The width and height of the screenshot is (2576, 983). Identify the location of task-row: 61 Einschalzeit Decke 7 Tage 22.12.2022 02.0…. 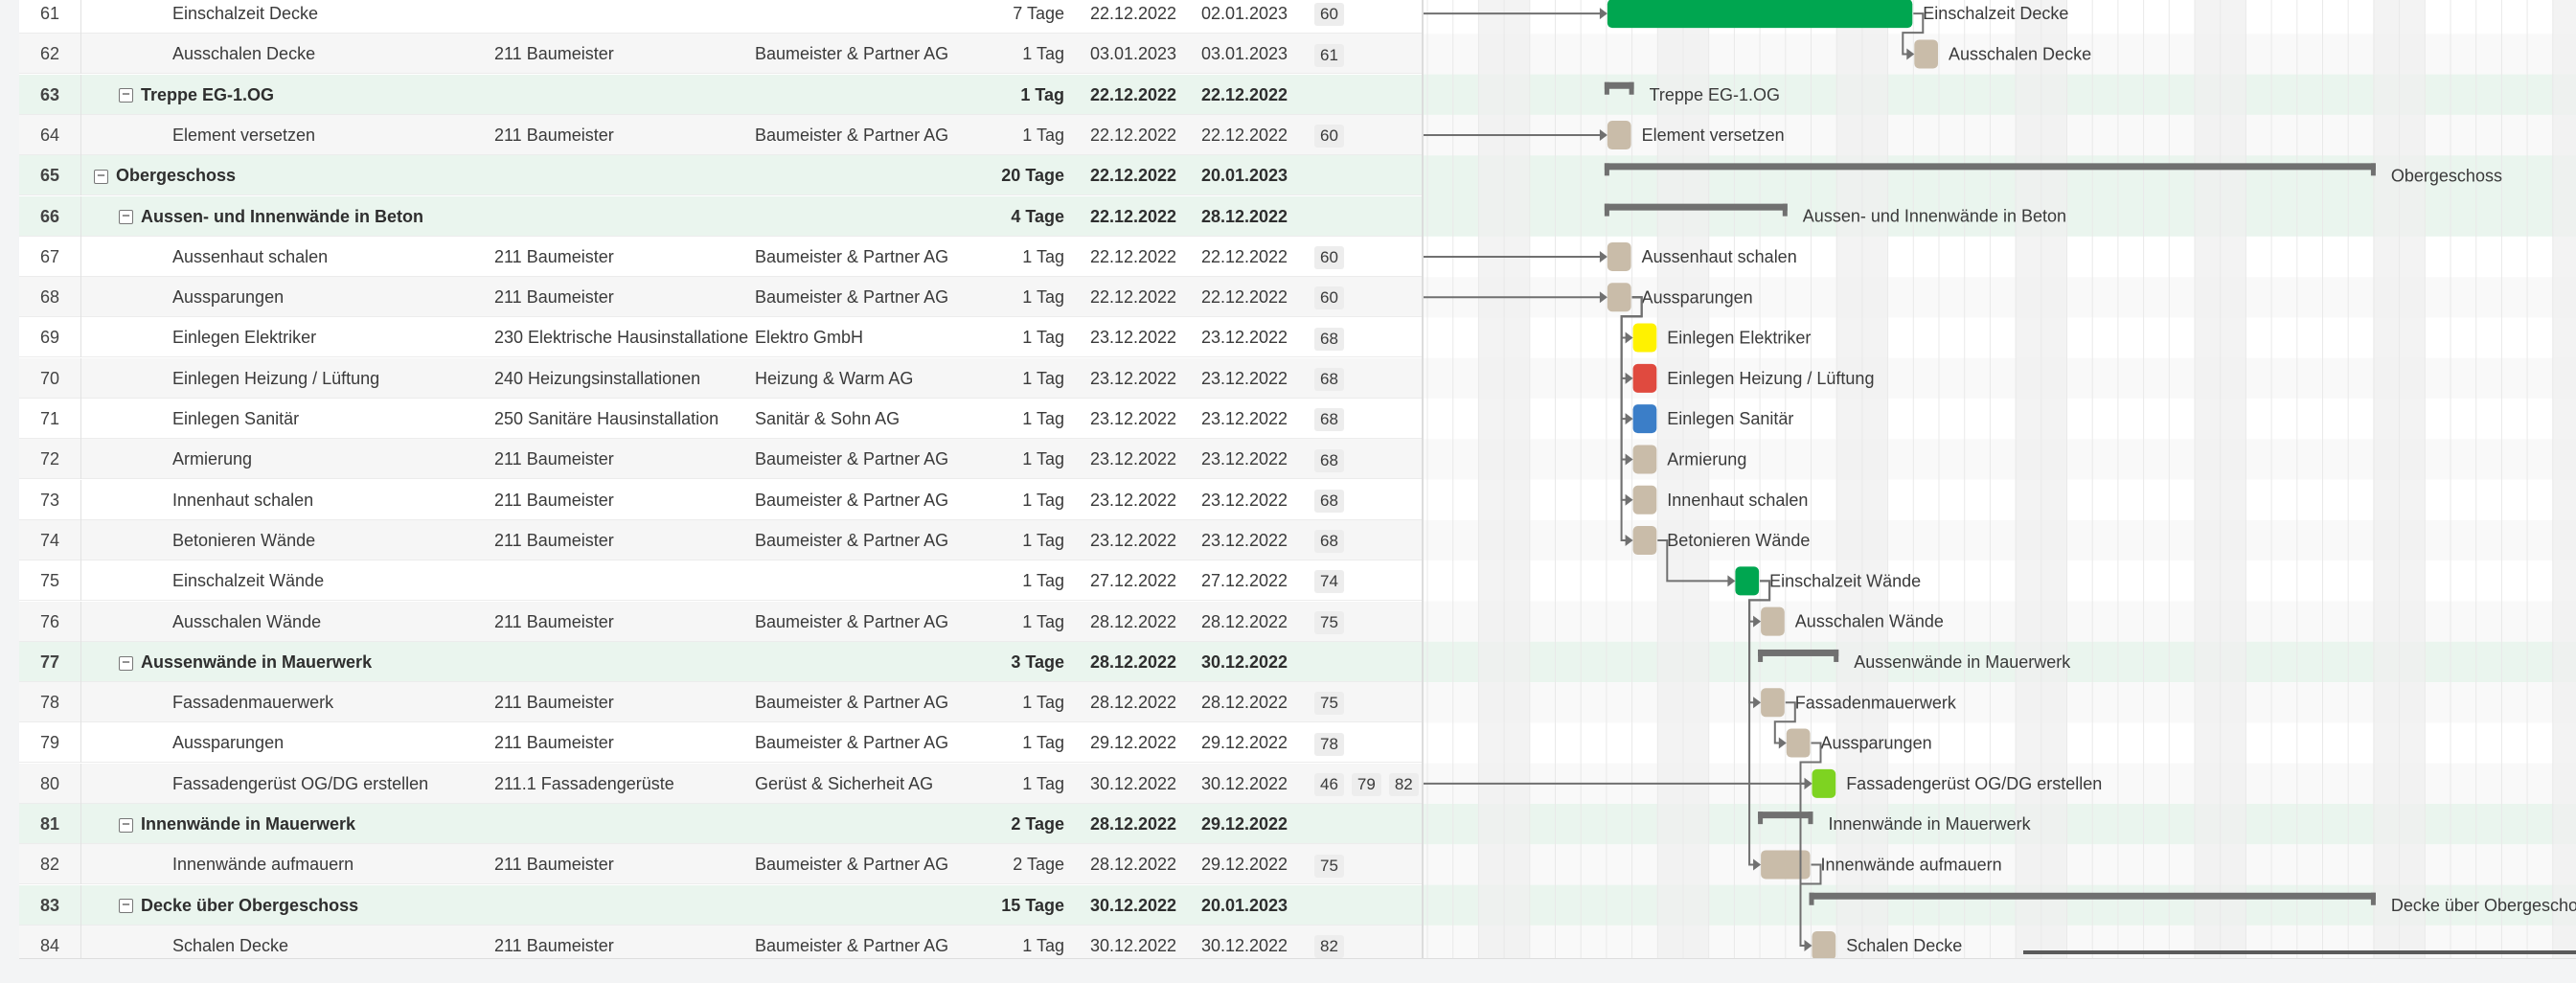
(720, 17).